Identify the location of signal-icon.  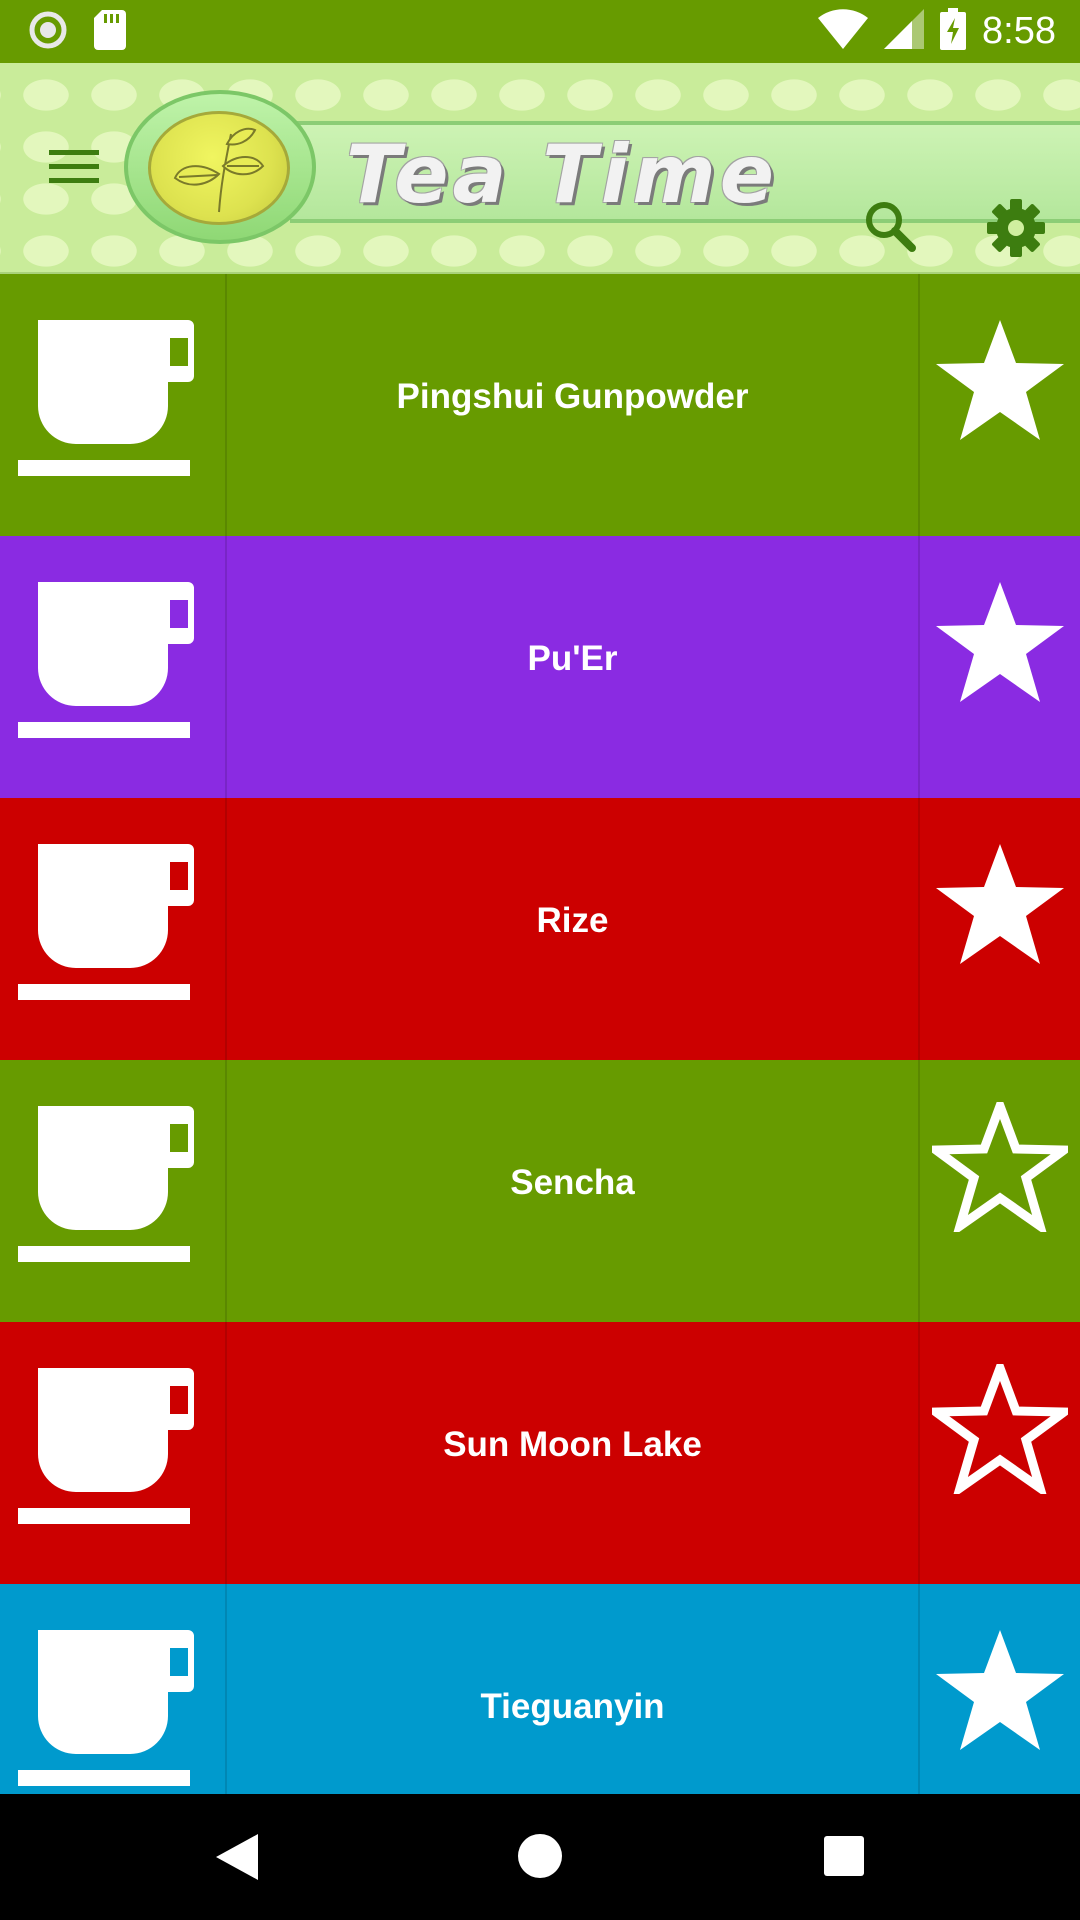
(904, 31).